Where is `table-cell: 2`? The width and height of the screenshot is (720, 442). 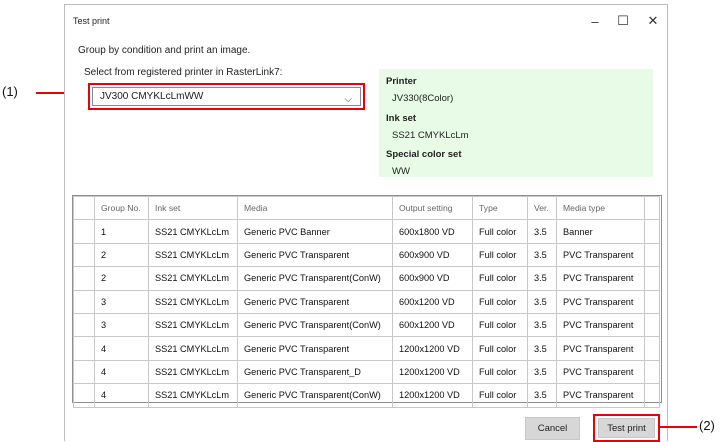
table-cell: 2 is located at coordinates (121, 255).